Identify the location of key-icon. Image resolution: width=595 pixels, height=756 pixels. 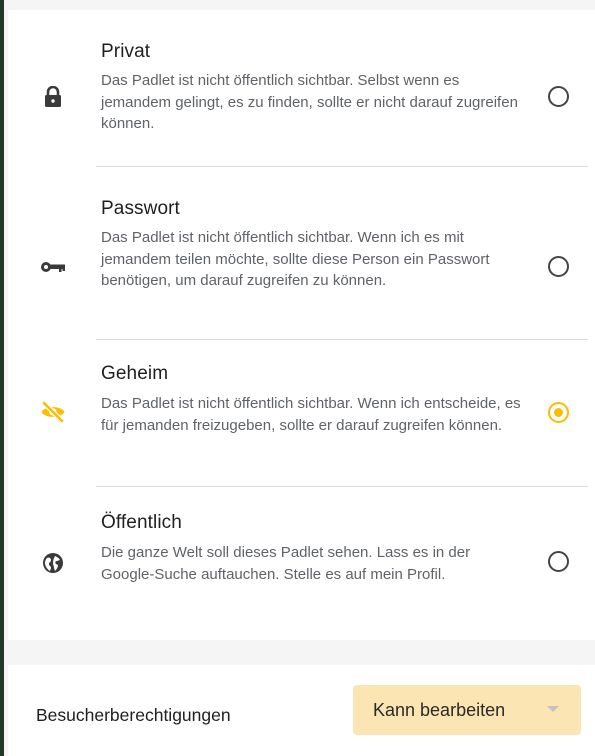
(53, 267).